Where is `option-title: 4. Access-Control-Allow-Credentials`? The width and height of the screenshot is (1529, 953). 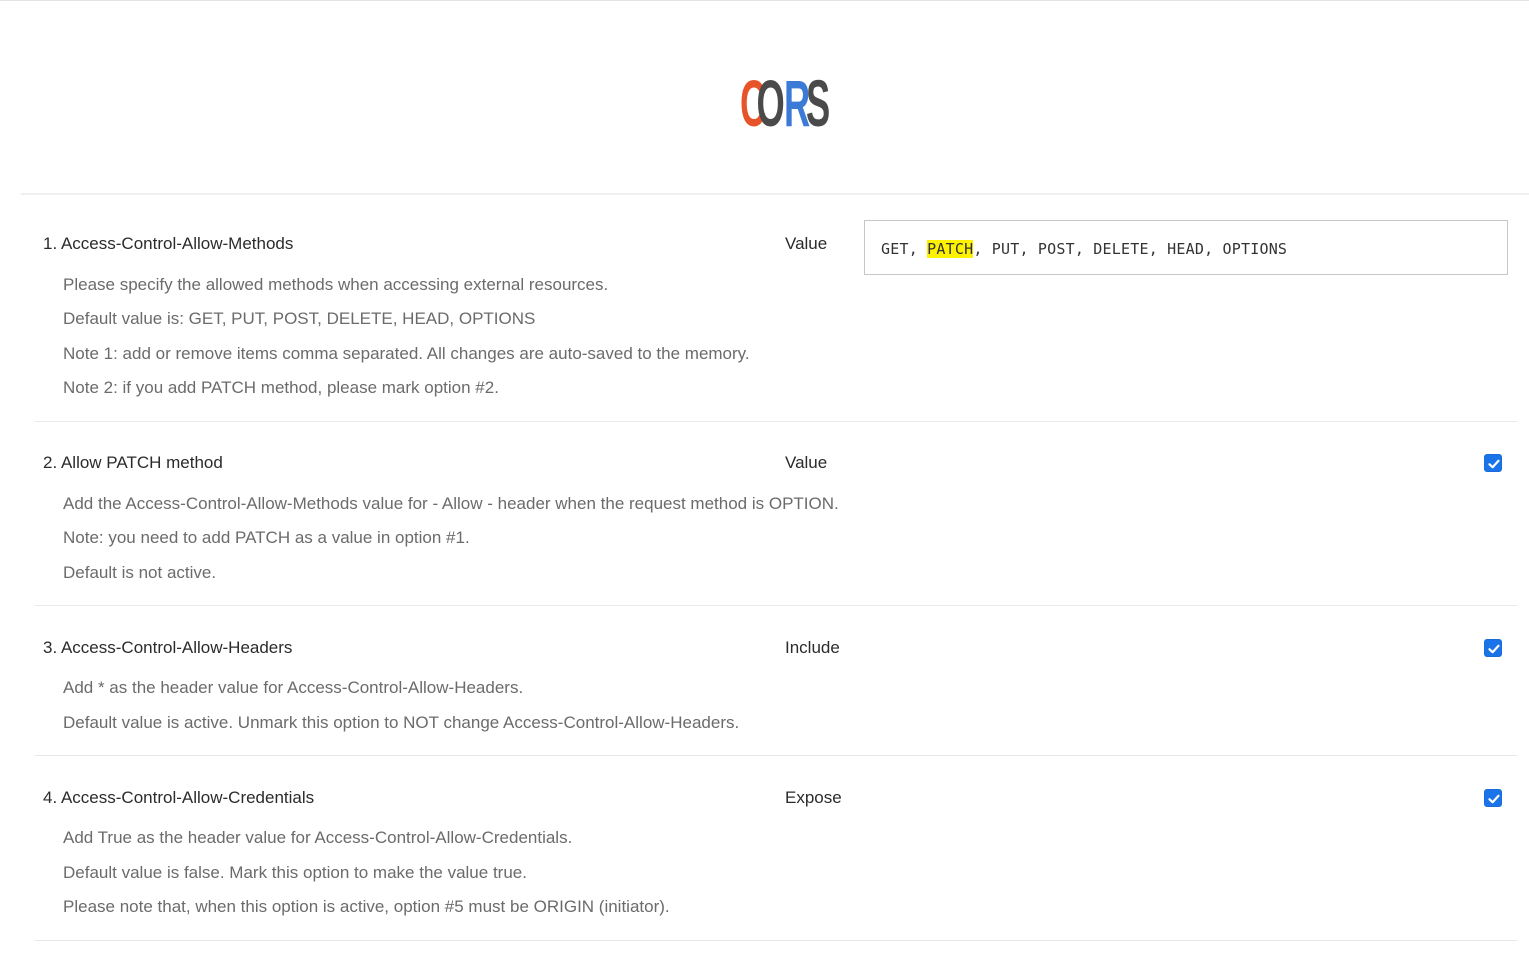
option-title: 4. Access-Control-Allow-Credentials is located at coordinates (179, 797).